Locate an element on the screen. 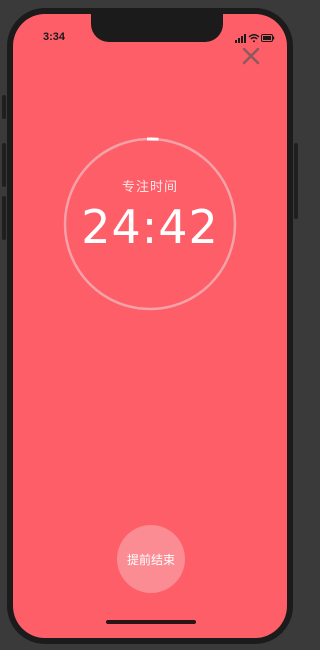 Image resolution: width=320 pixels, height=650 pixels. end-early-button: 提前结束 is located at coordinates (151, 559).